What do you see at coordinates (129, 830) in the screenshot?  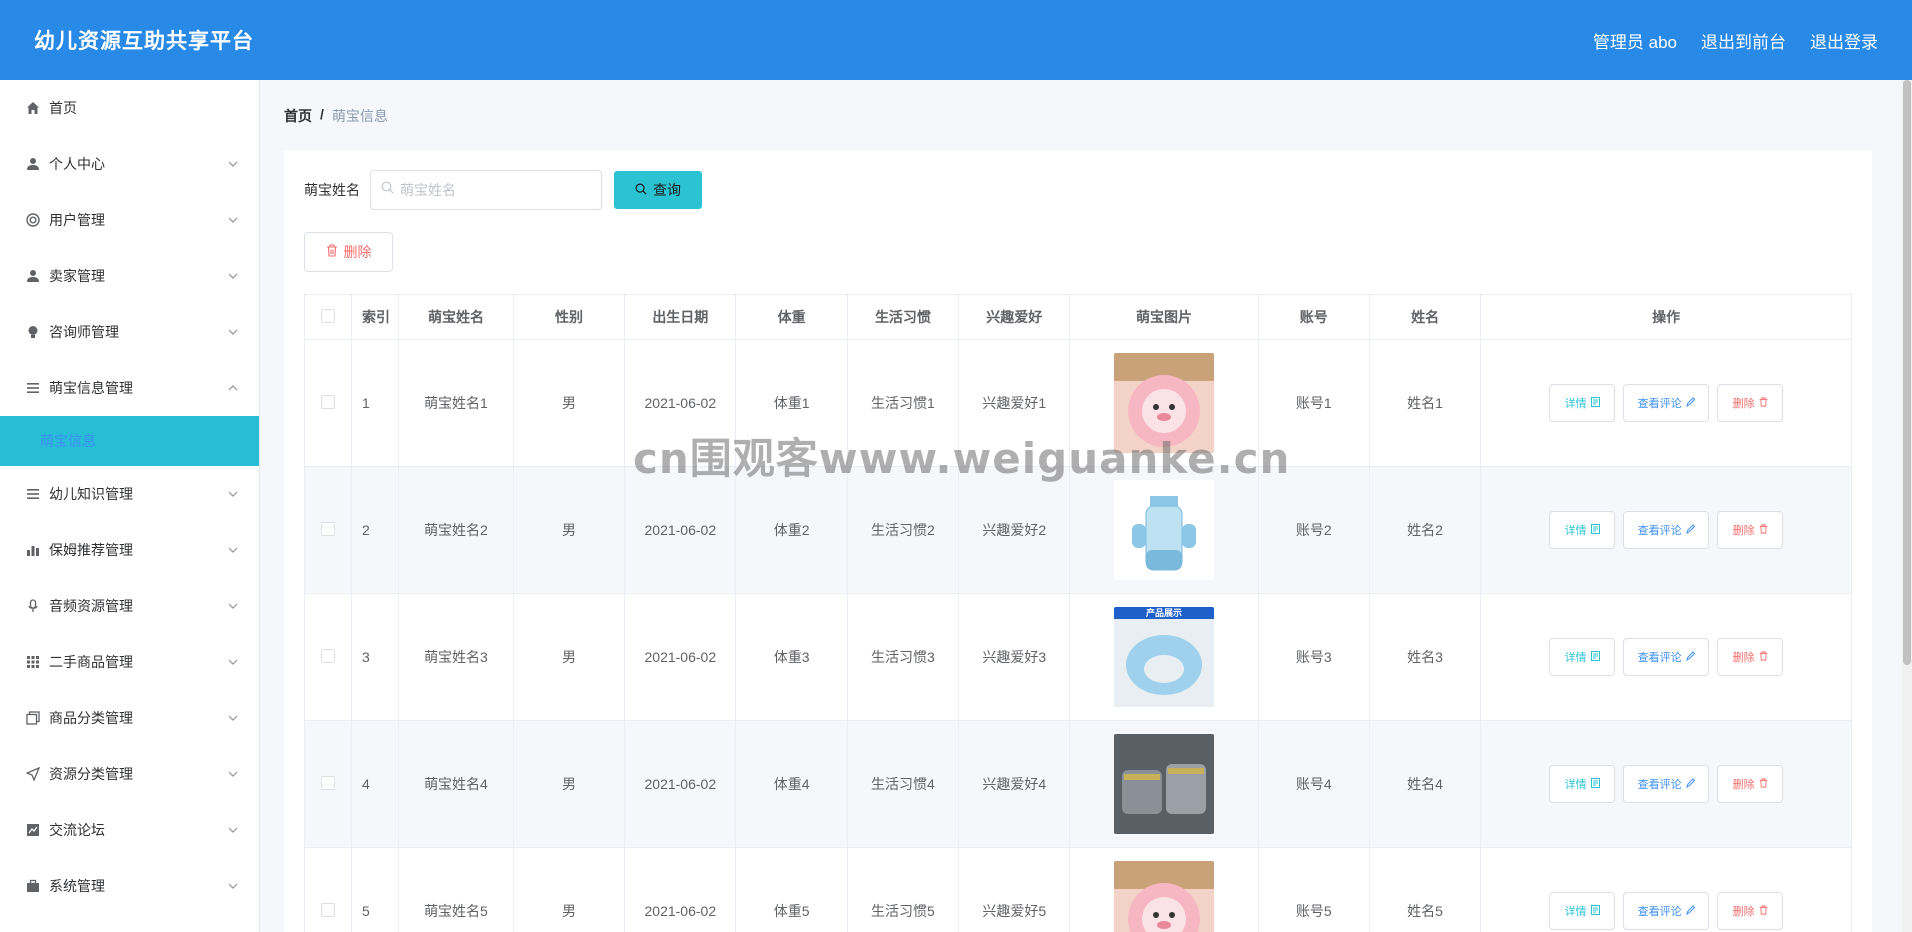 I see `sidebar-item-forum: 交流论坛` at bounding box center [129, 830].